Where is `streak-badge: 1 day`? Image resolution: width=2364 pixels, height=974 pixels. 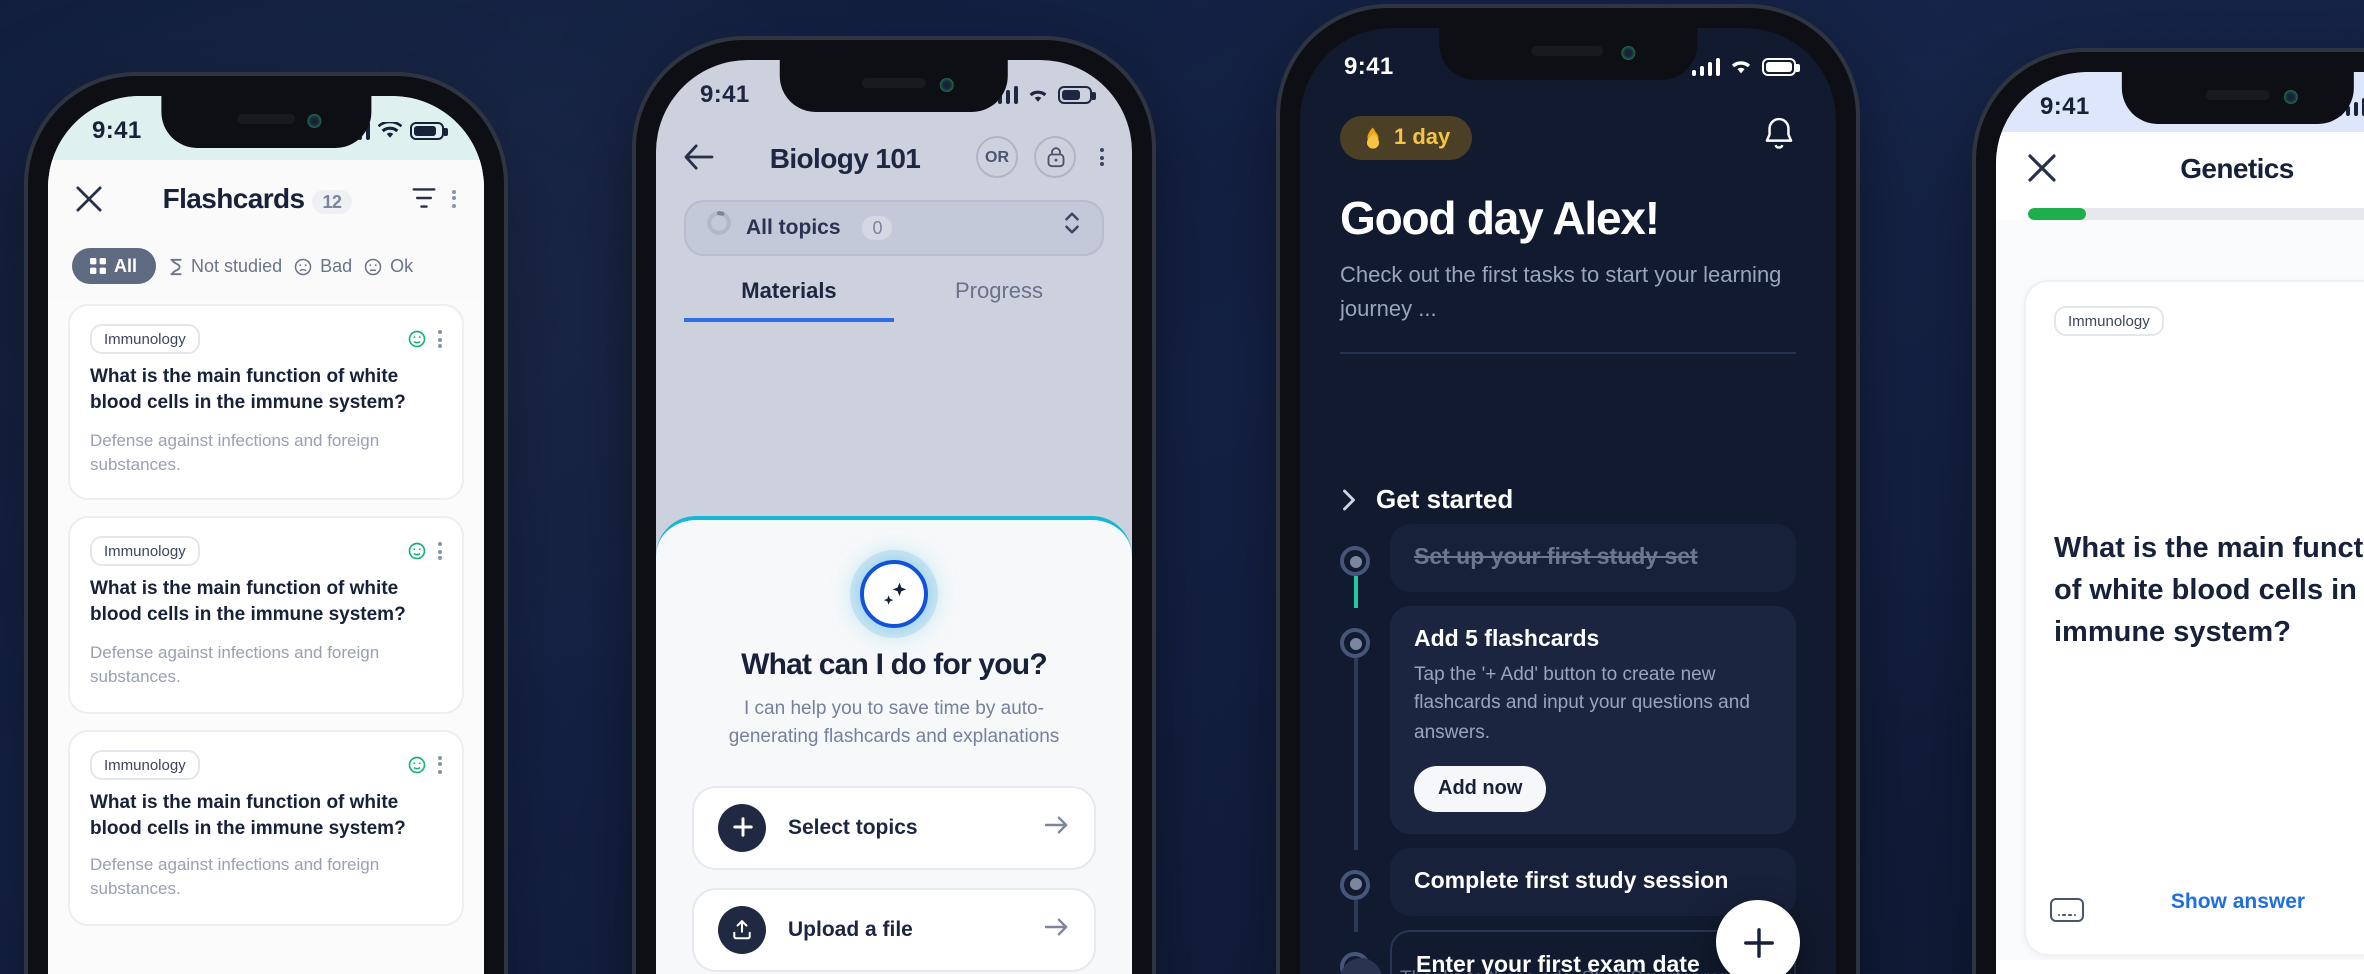
streak-badge: 1 day is located at coordinates (1406, 138).